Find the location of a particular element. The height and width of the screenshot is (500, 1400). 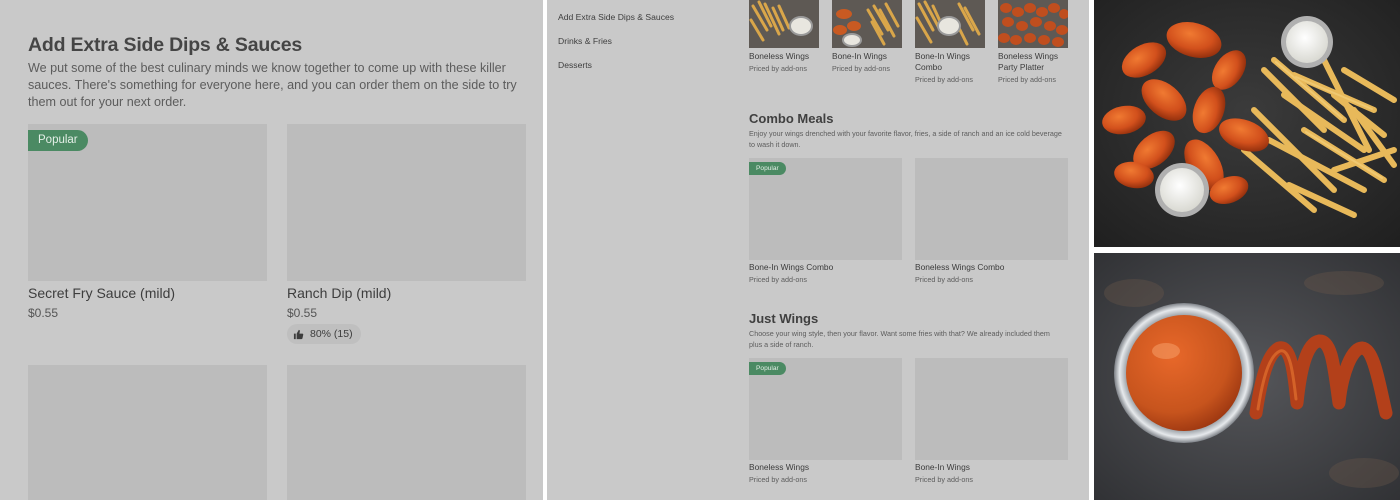

wings-and-fries-photo is located at coordinates (1247, 123).